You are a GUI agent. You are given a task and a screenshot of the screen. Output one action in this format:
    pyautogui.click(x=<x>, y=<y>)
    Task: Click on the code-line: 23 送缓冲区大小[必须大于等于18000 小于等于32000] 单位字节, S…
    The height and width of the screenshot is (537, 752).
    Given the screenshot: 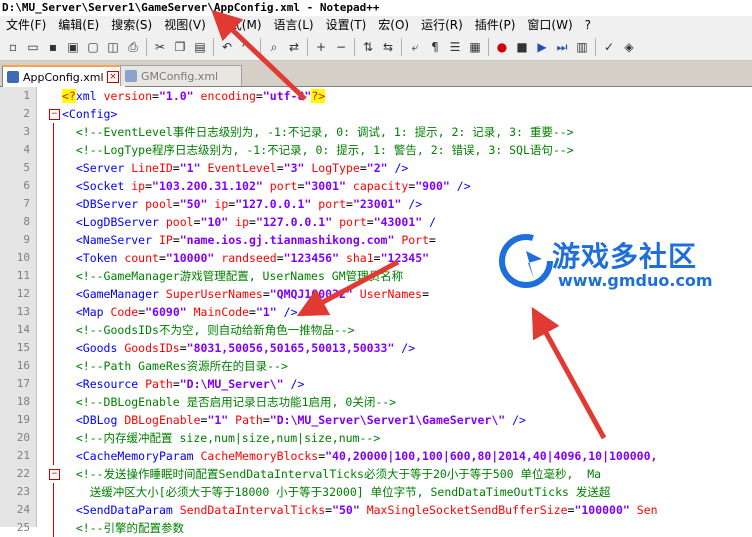 What is the action you would take?
    pyautogui.click(x=376, y=492)
    